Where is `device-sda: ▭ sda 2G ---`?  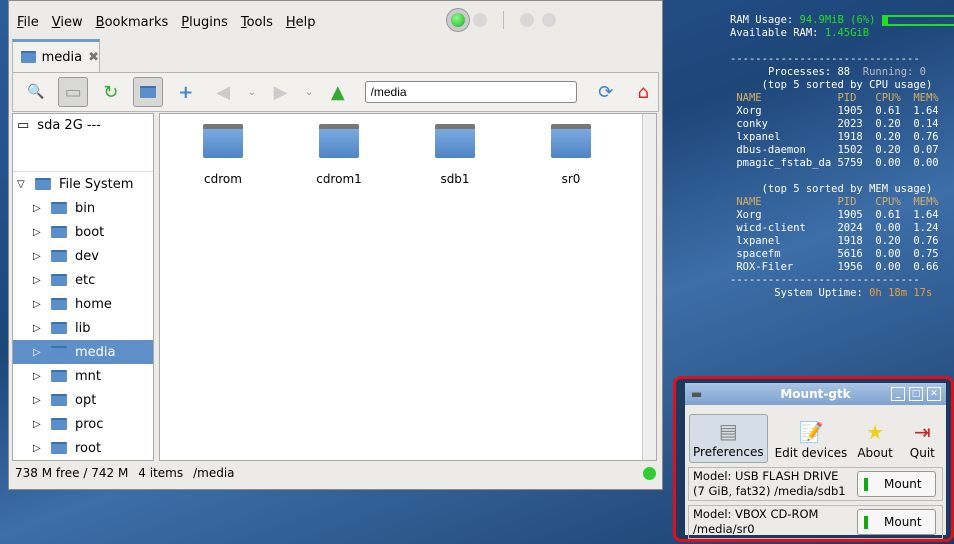 device-sda: ▭ sda 2G --- is located at coordinates (83, 125).